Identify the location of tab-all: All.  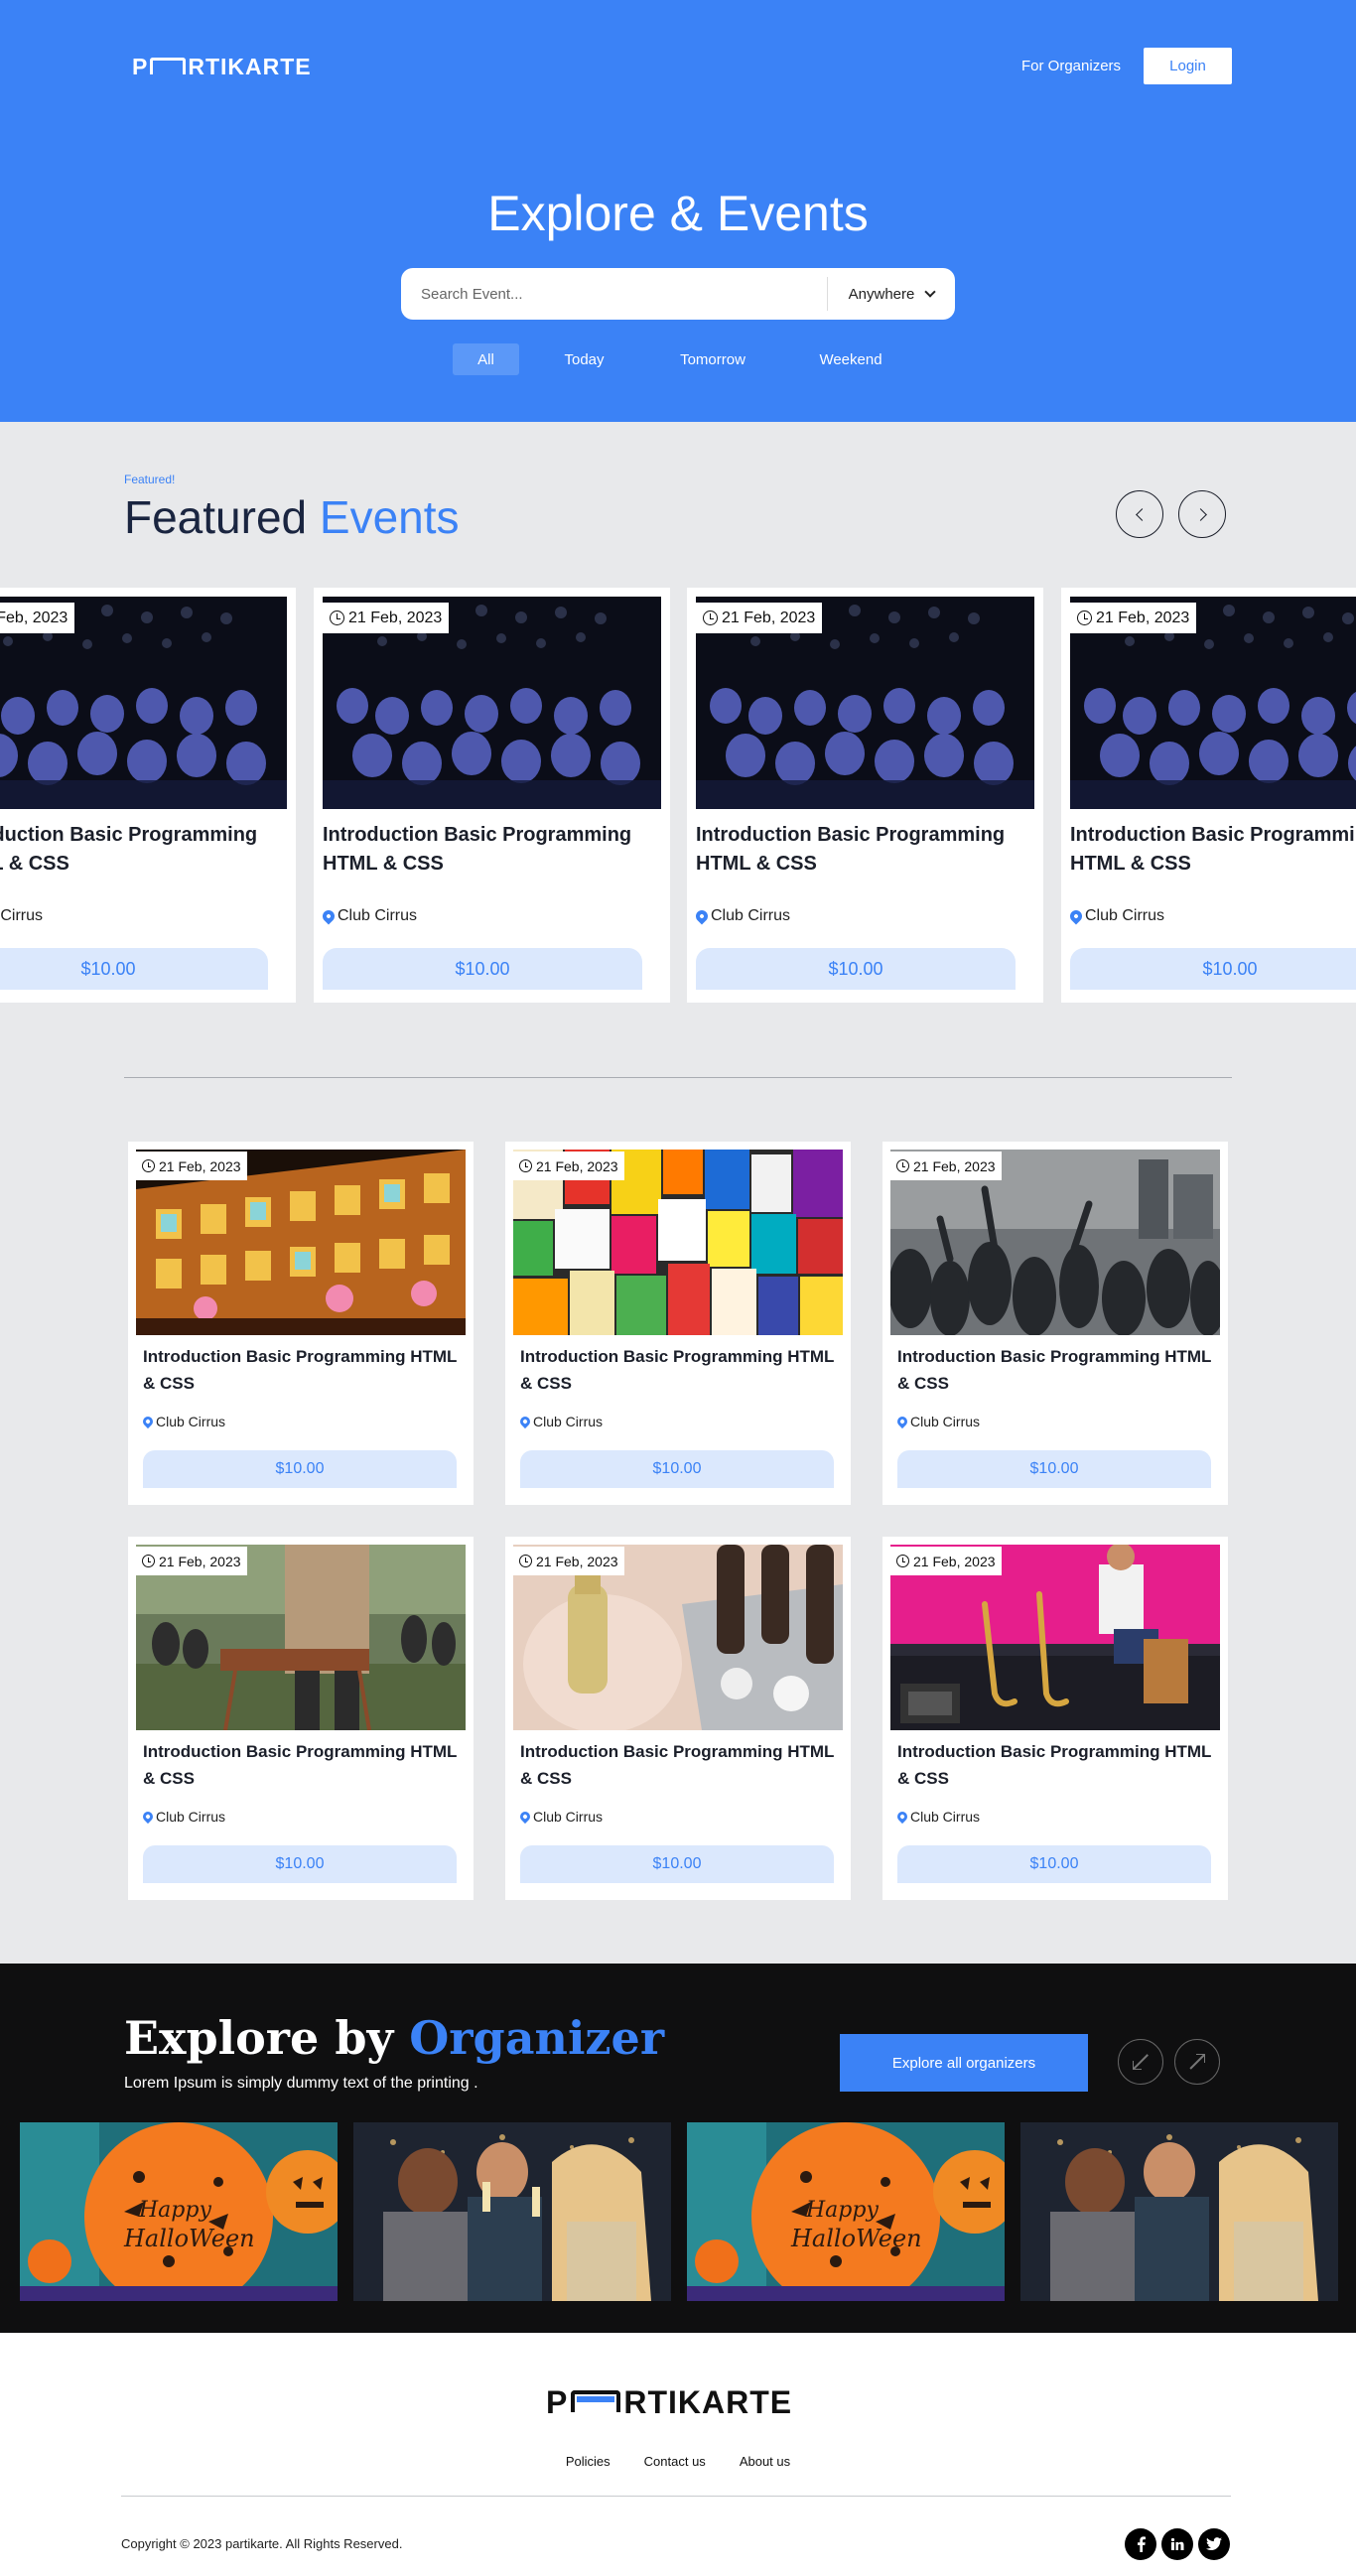
(486, 359).